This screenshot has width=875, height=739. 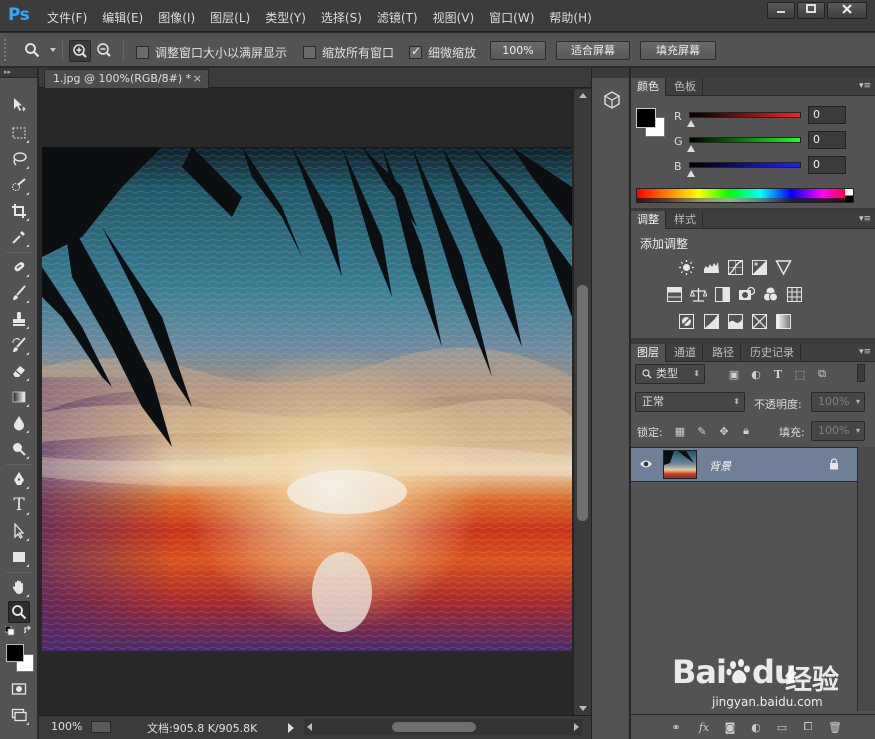 I want to click on hue-saturation-icon, so click(x=674, y=294).